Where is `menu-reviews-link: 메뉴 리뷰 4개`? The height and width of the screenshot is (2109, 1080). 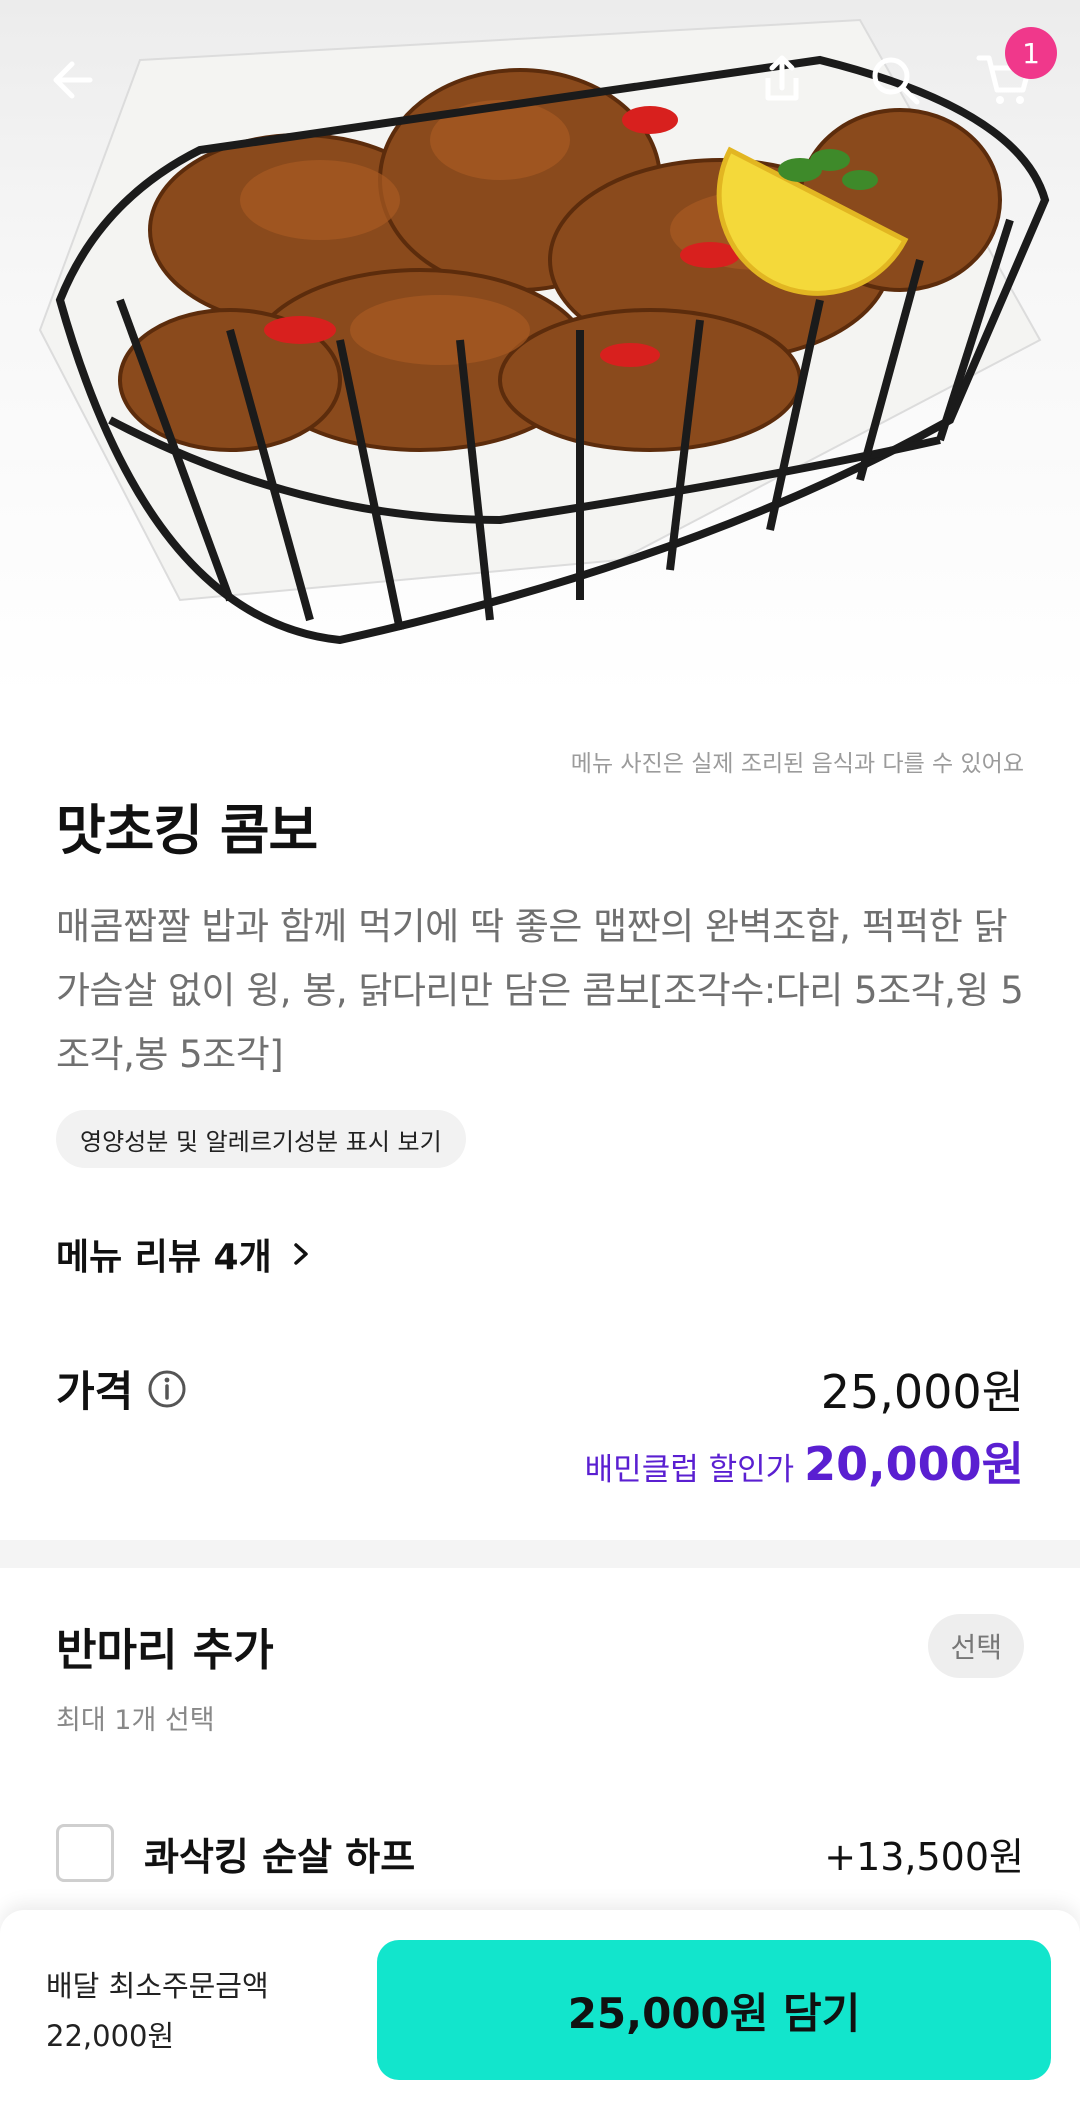
menu-reviews-link: 메뉴 리뷰 4개 is located at coordinates (184, 1254).